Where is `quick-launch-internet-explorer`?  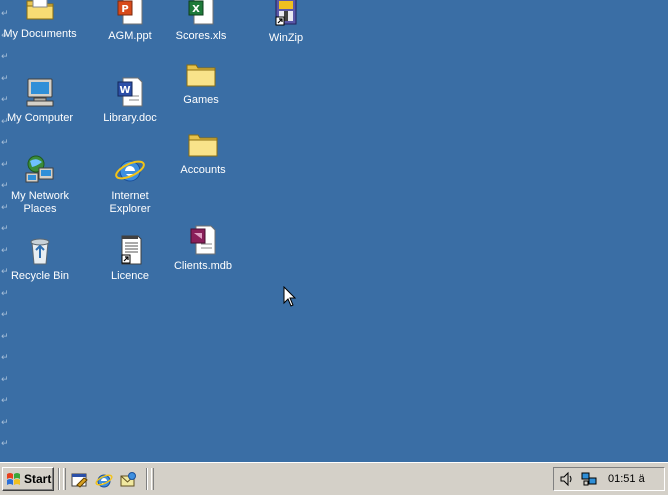 quick-launch-internet-explorer is located at coordinates (104, 480).